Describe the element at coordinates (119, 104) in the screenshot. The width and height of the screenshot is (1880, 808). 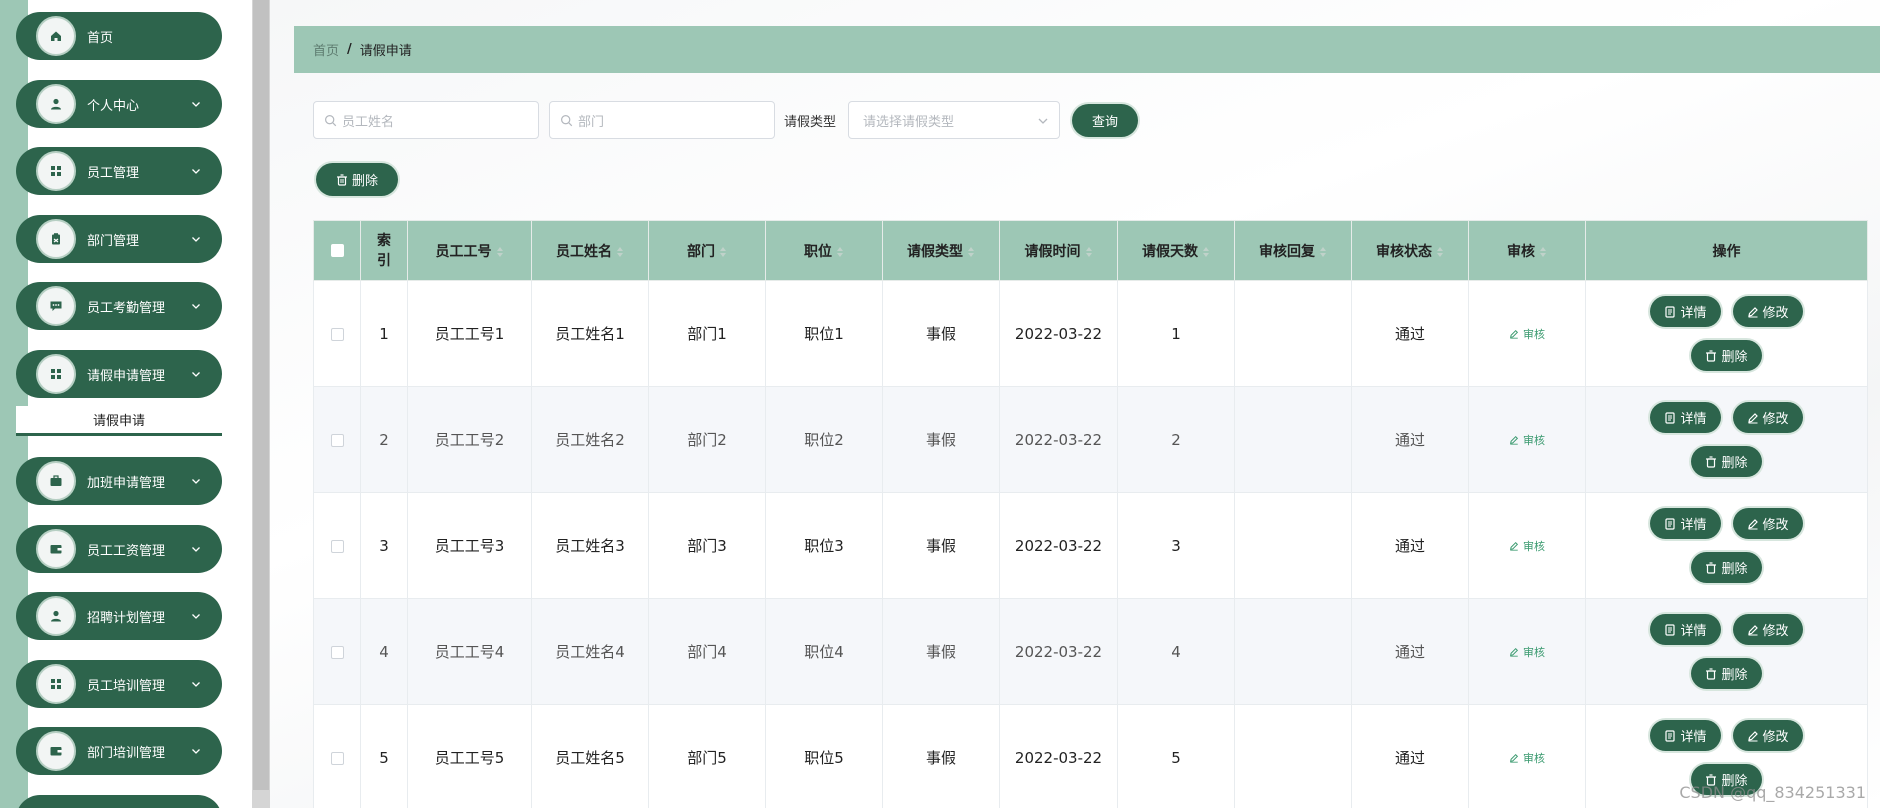
I see `sidebar-item-1: 个人中心` at that location.